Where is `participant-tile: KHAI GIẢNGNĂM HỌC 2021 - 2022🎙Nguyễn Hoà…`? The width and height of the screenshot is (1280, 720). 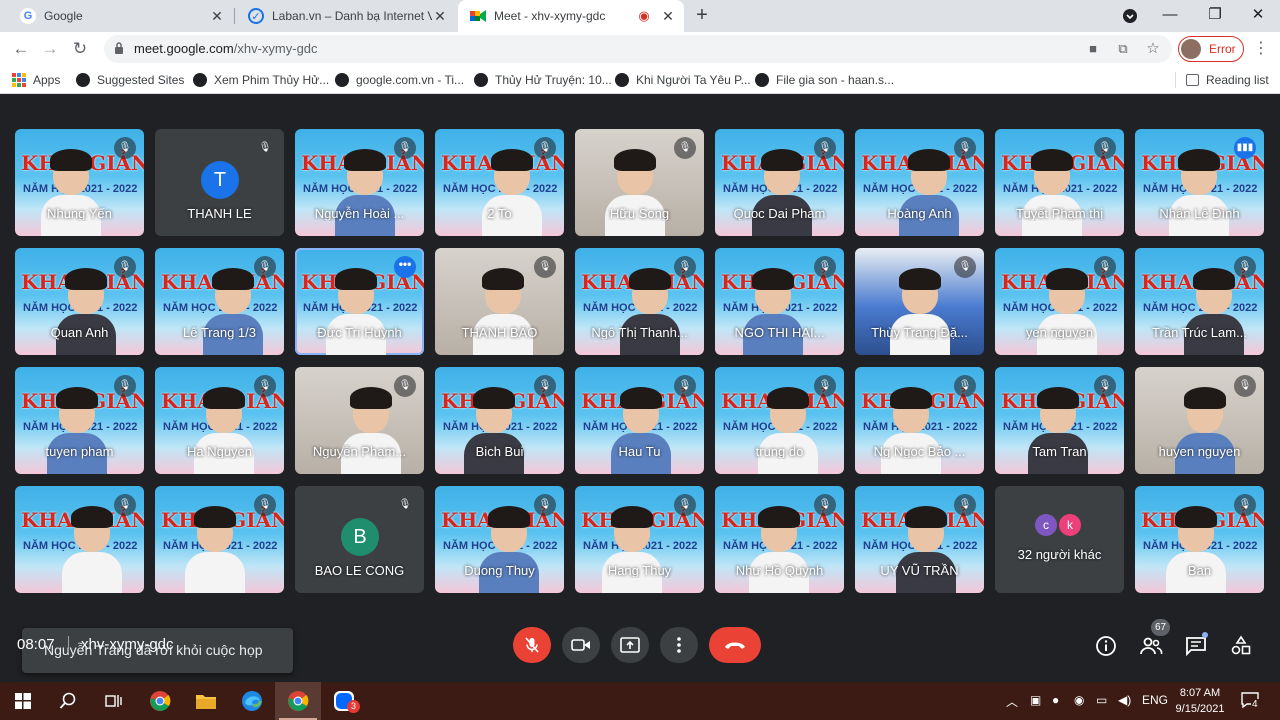 participant-tile: KHAI GIẢNGNĂM HỌC 2021 - 2022🎙Nguyễn Hoà… is located at coordinates (359, 182).